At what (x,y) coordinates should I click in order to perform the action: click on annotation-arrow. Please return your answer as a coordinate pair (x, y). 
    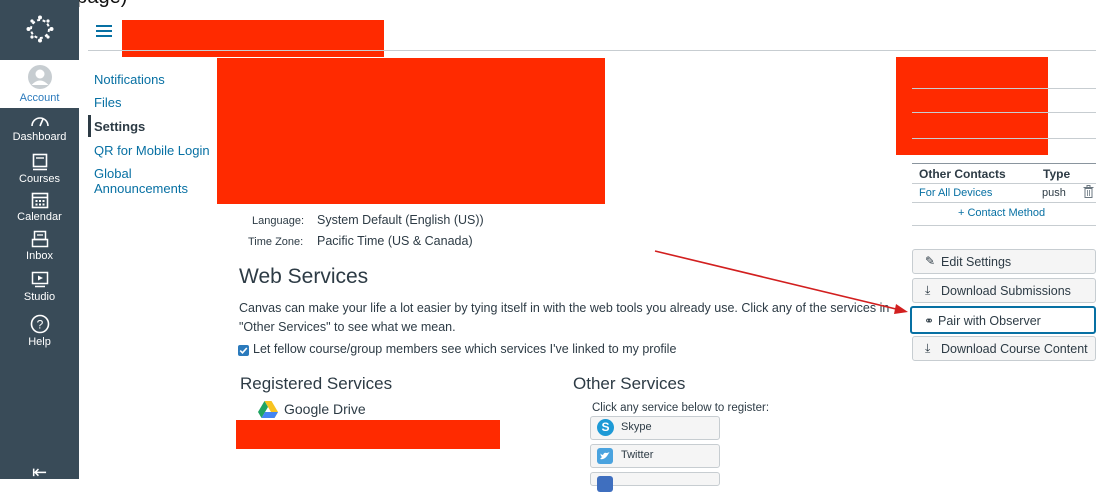
    Looking at the image, I should click on (781, 282).